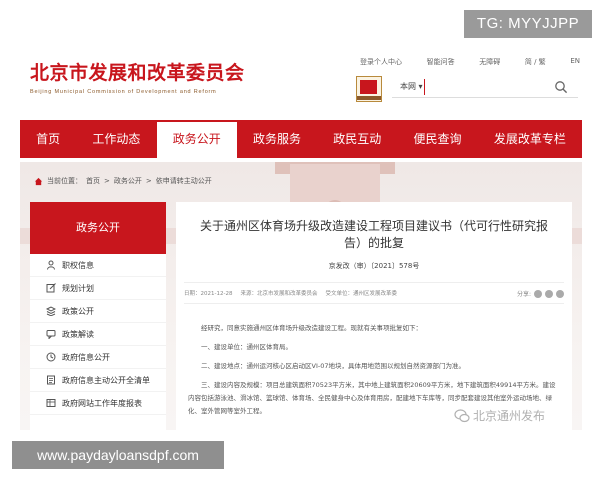 This screenshot has height=480, width=600. Describe the element at coordinates (51, 265) in the screenshot. I see `person-icon` at that location.